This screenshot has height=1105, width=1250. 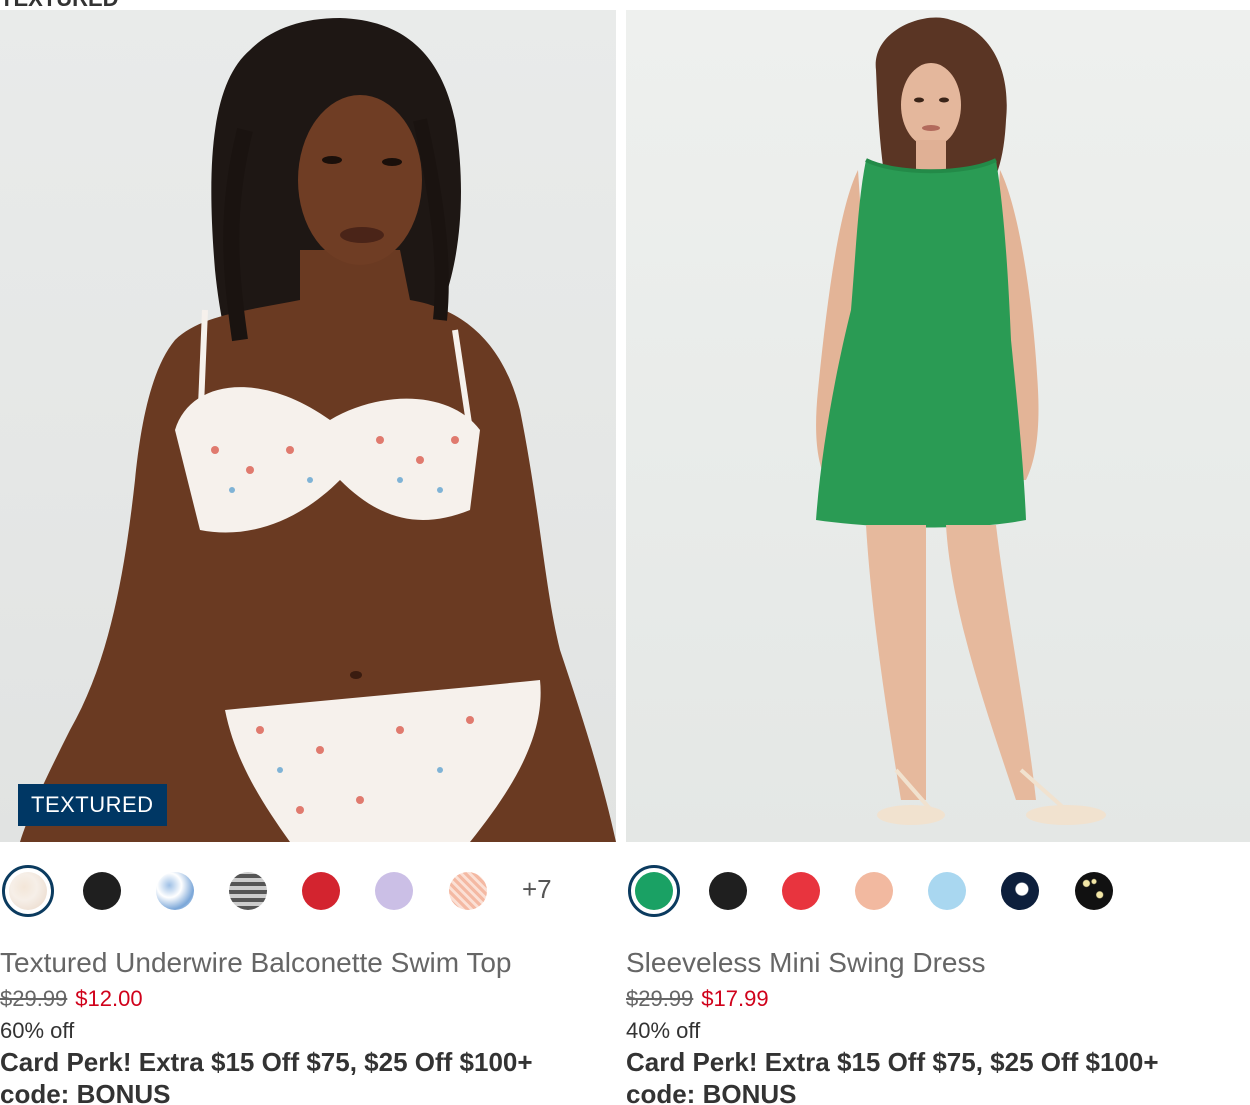 What do you see at coordinates (938, 999) in the screenshot?
I see `price-row: $29.99 $17.99` at bounding box center [938, 999].